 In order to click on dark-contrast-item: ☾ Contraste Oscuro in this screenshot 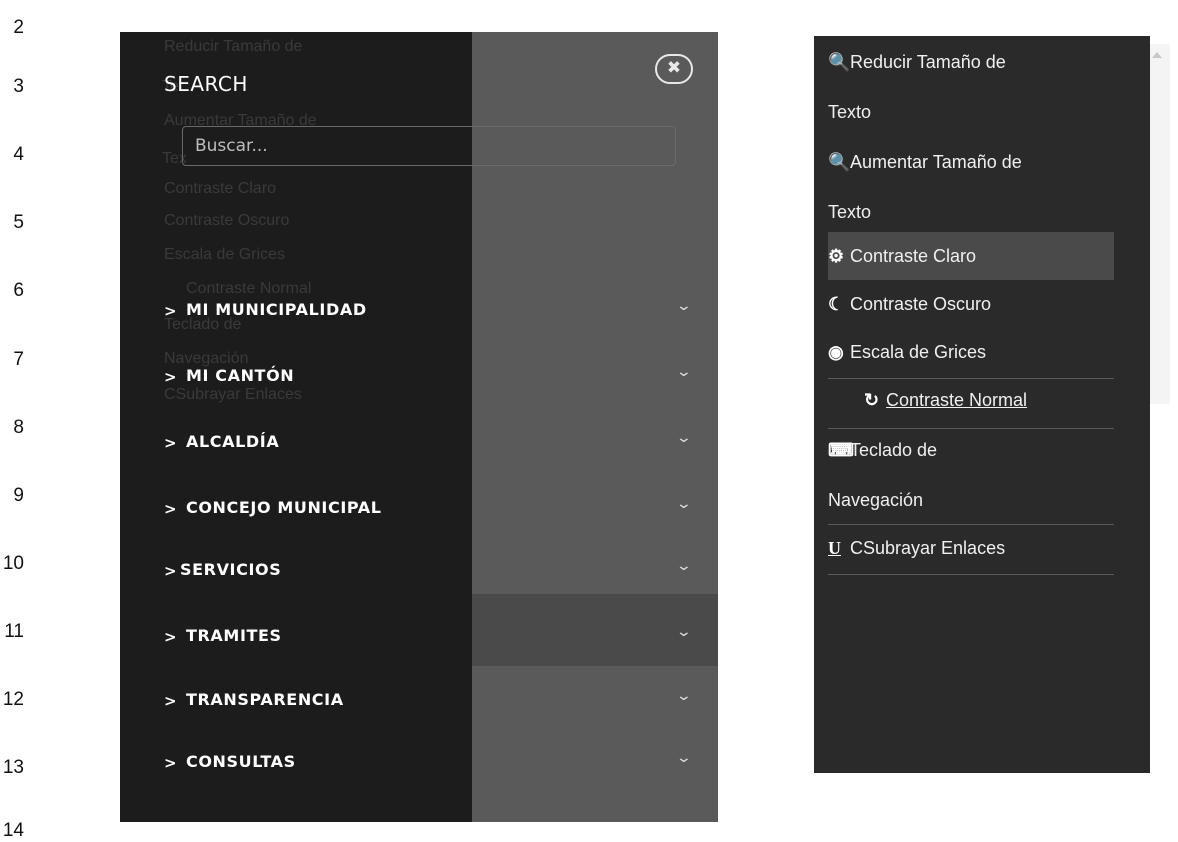, I will do `click(971, 304)`.